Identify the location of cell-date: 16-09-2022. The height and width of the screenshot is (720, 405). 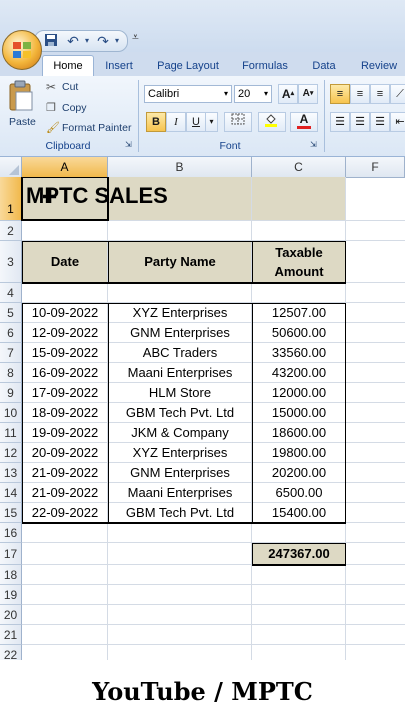
(65, 373).